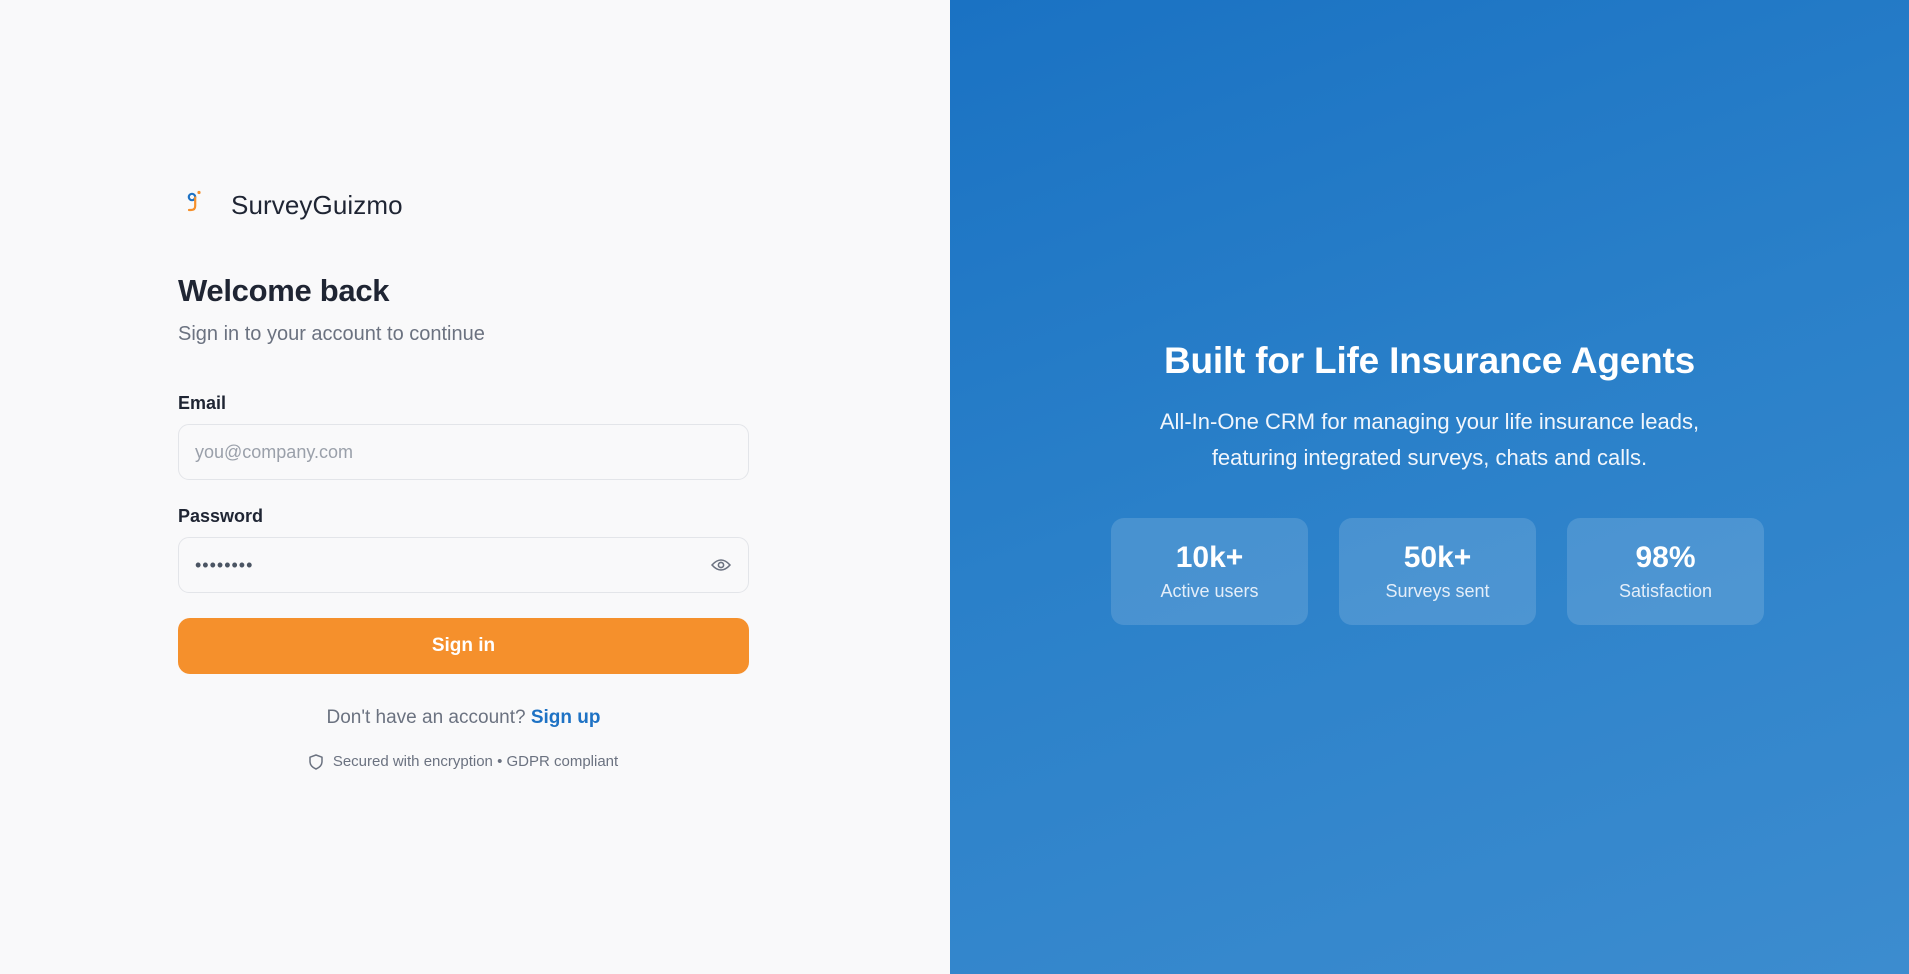  What do you see at coordinates (1209, 591) in the screenshot?
I see `stat-label: Active users` at bounding box center [1209, 591].